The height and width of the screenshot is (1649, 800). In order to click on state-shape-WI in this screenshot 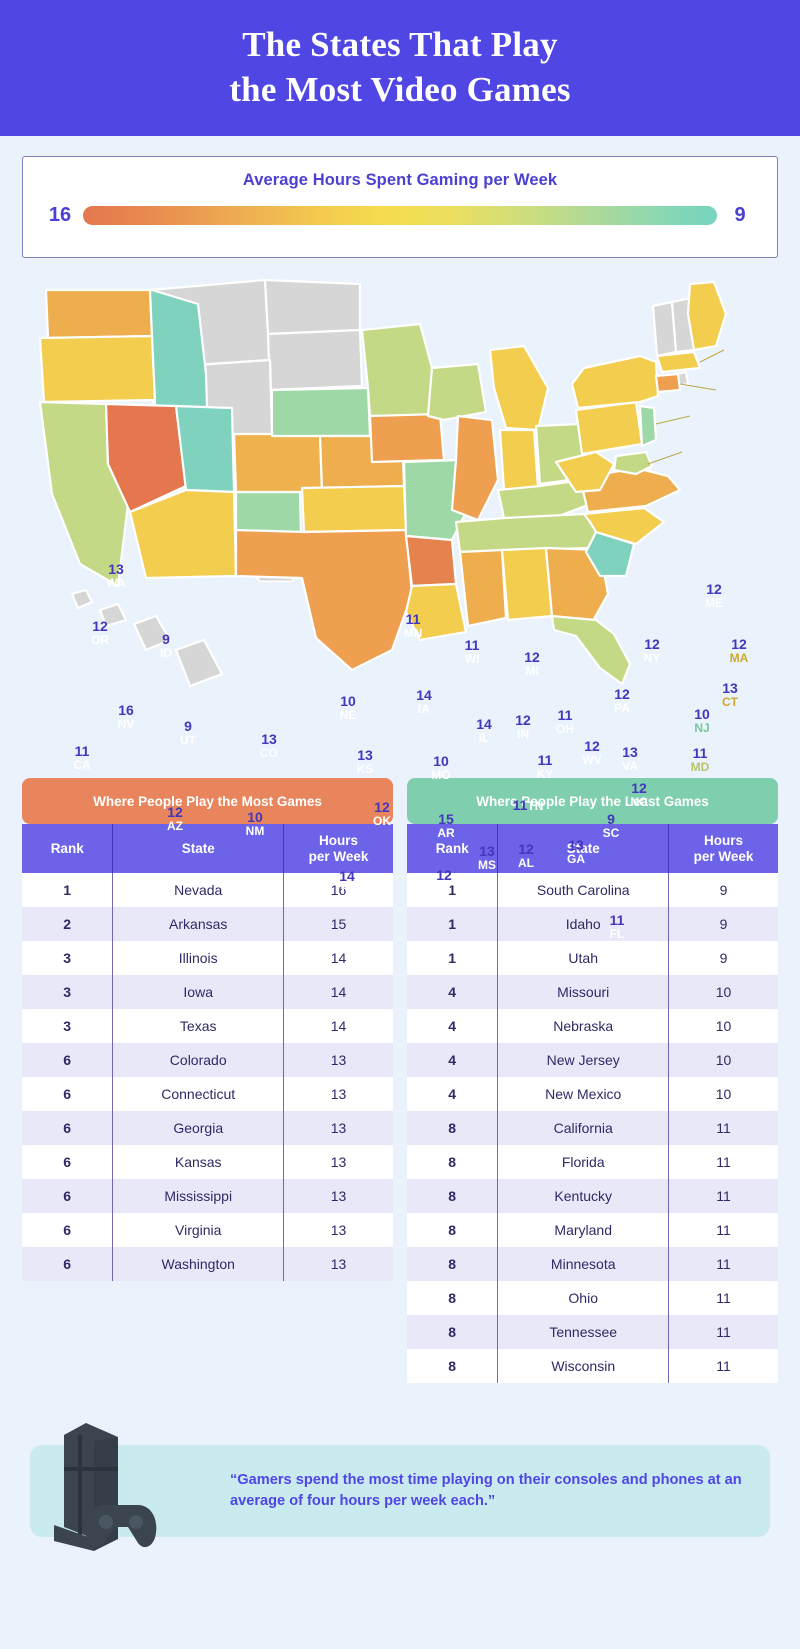, I will do `click(457, 392)`.